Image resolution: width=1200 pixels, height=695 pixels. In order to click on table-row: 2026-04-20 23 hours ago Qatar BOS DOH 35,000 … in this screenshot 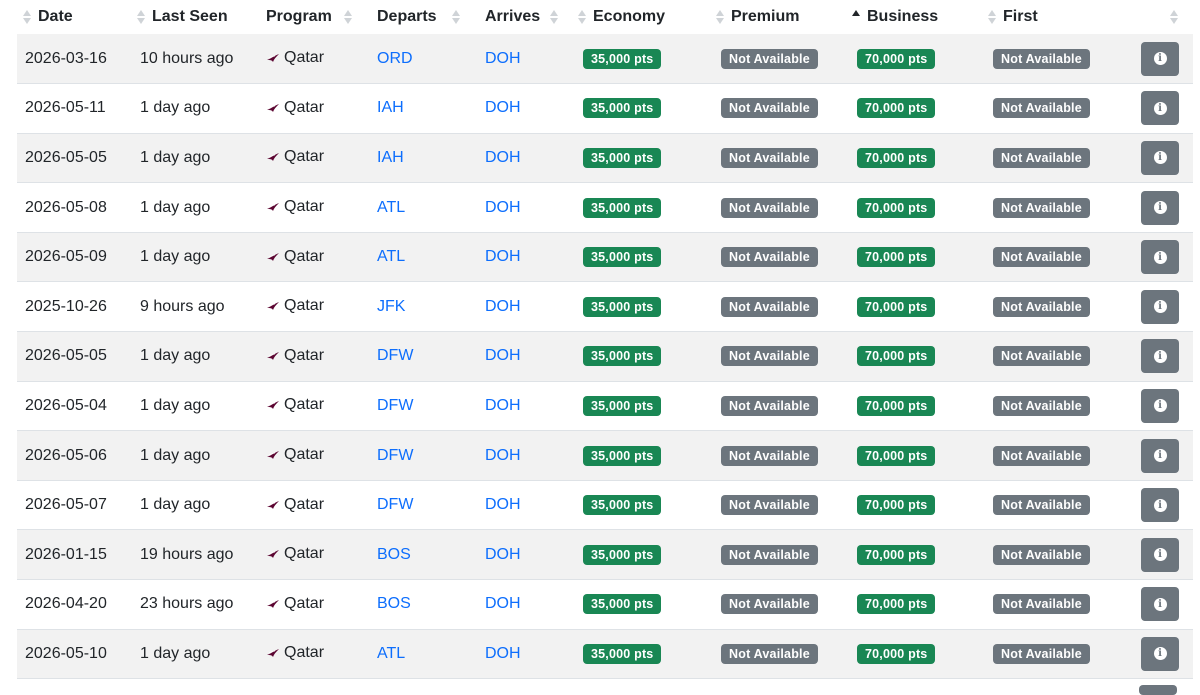, I will do `click(605, 605)`.